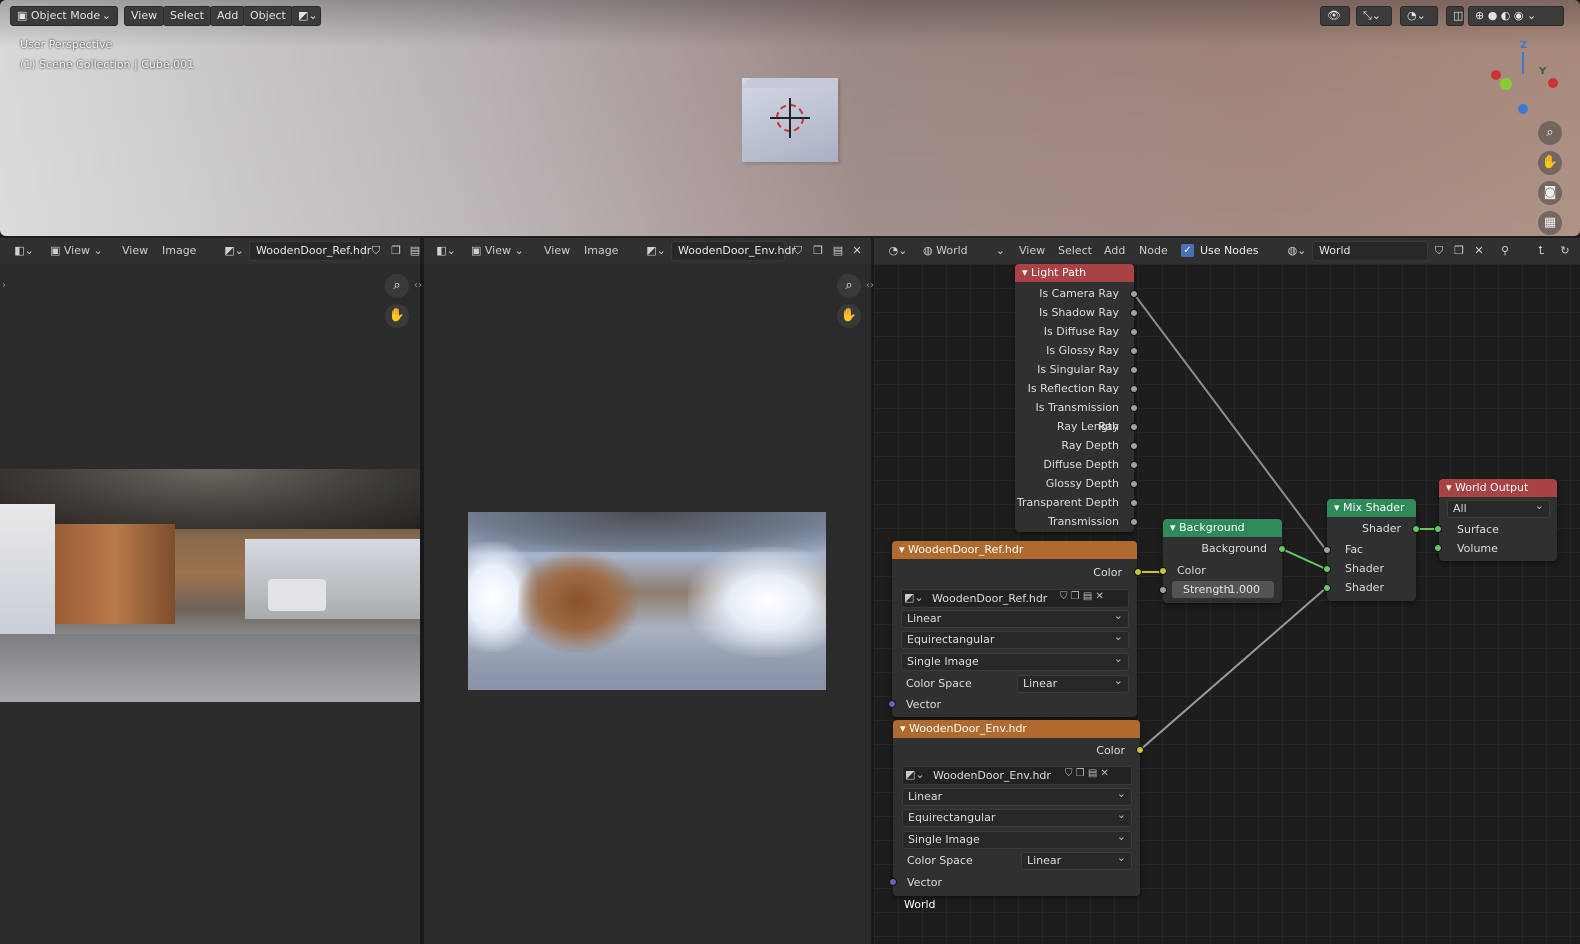  What do you see at coordinates (1014, 550) in the screenshot?
I see `node-header: ▾ WoodenDoor_Ref.hdr` at bounding box center [1014, 550].